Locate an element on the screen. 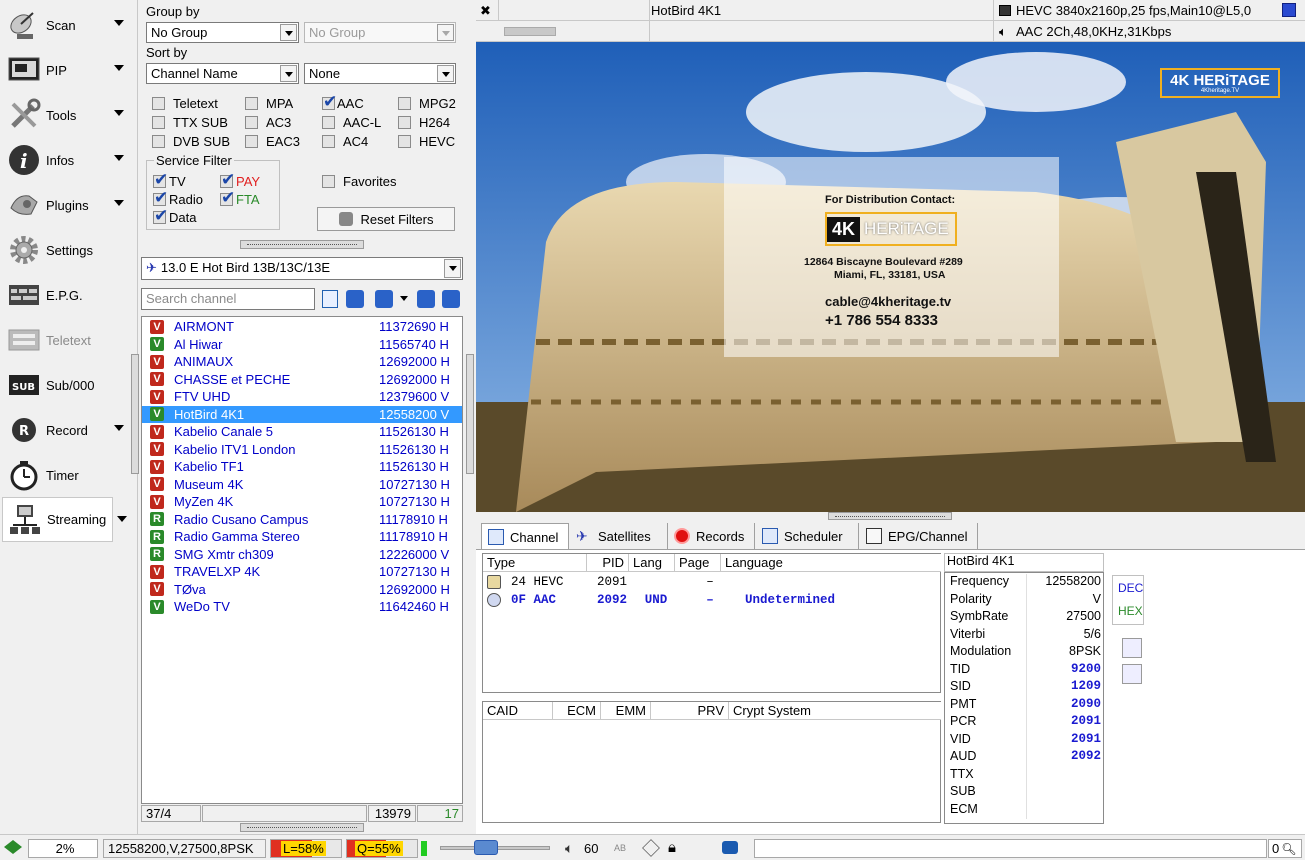 The height and width of the screenshot is (860, 1305). search-input: Search channel is located at coordinates (228, 299).